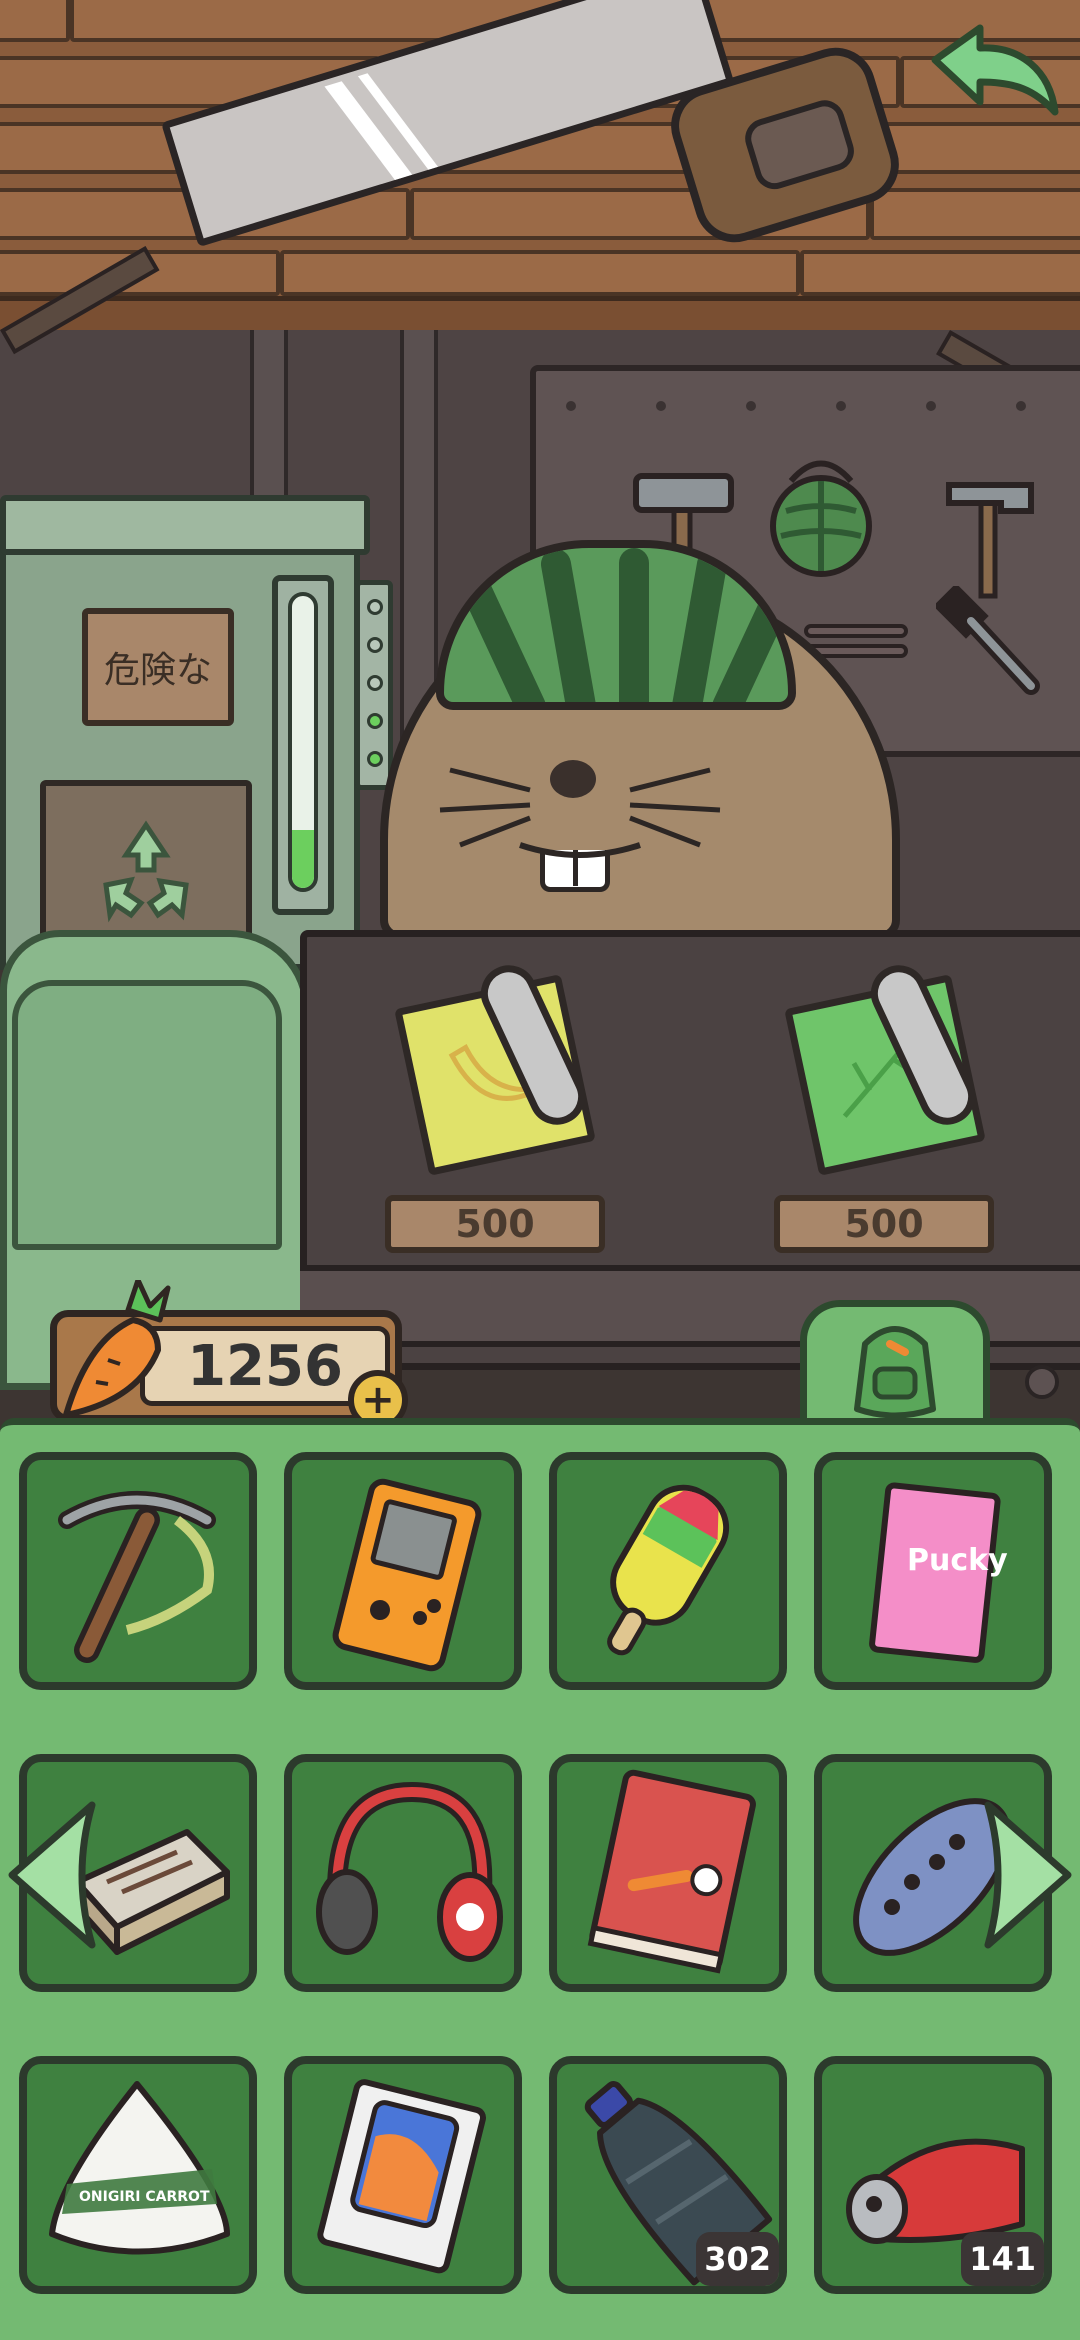 This screenshot has height=2340, width=1080. Describe the element at coordinates (303, 742) in the screenshot. I see `fill-gauge` at that location.